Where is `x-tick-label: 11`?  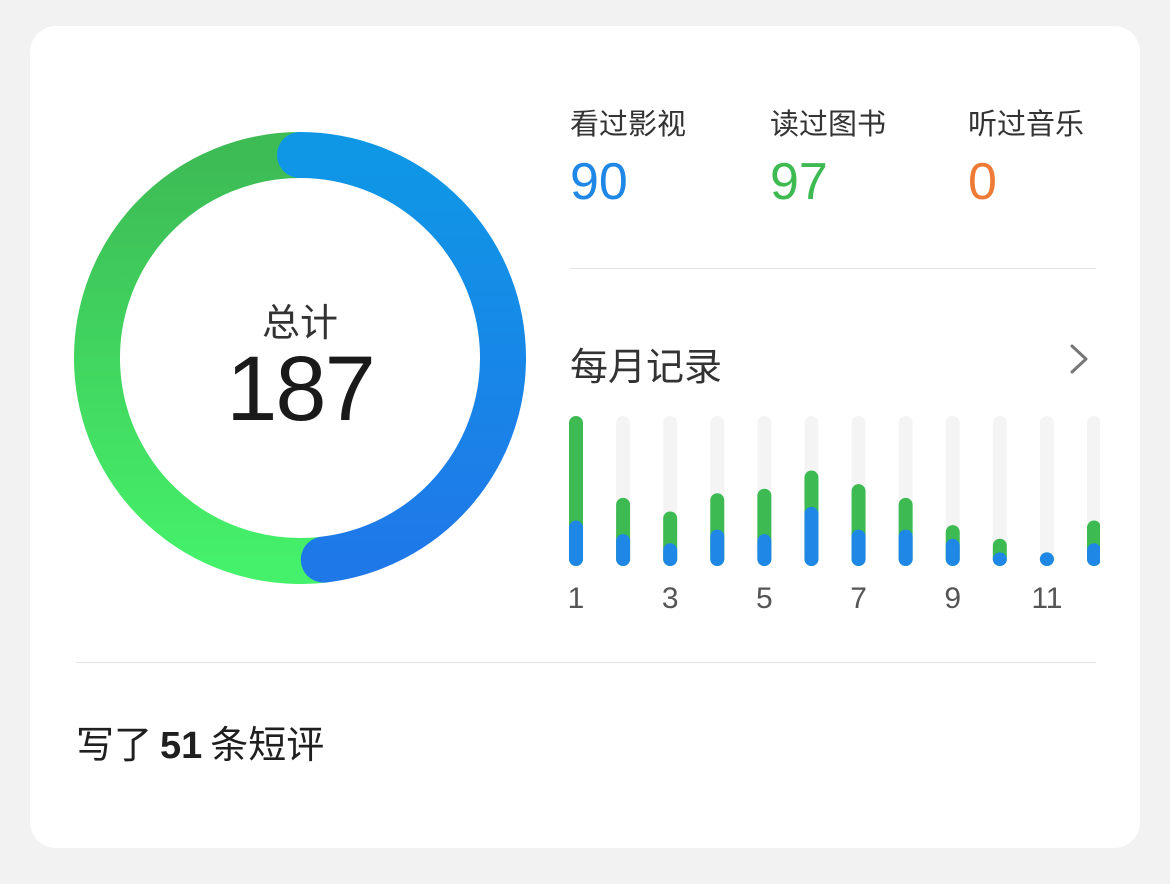
x-tick-label: 11 is located at coordinates (1046, 598).